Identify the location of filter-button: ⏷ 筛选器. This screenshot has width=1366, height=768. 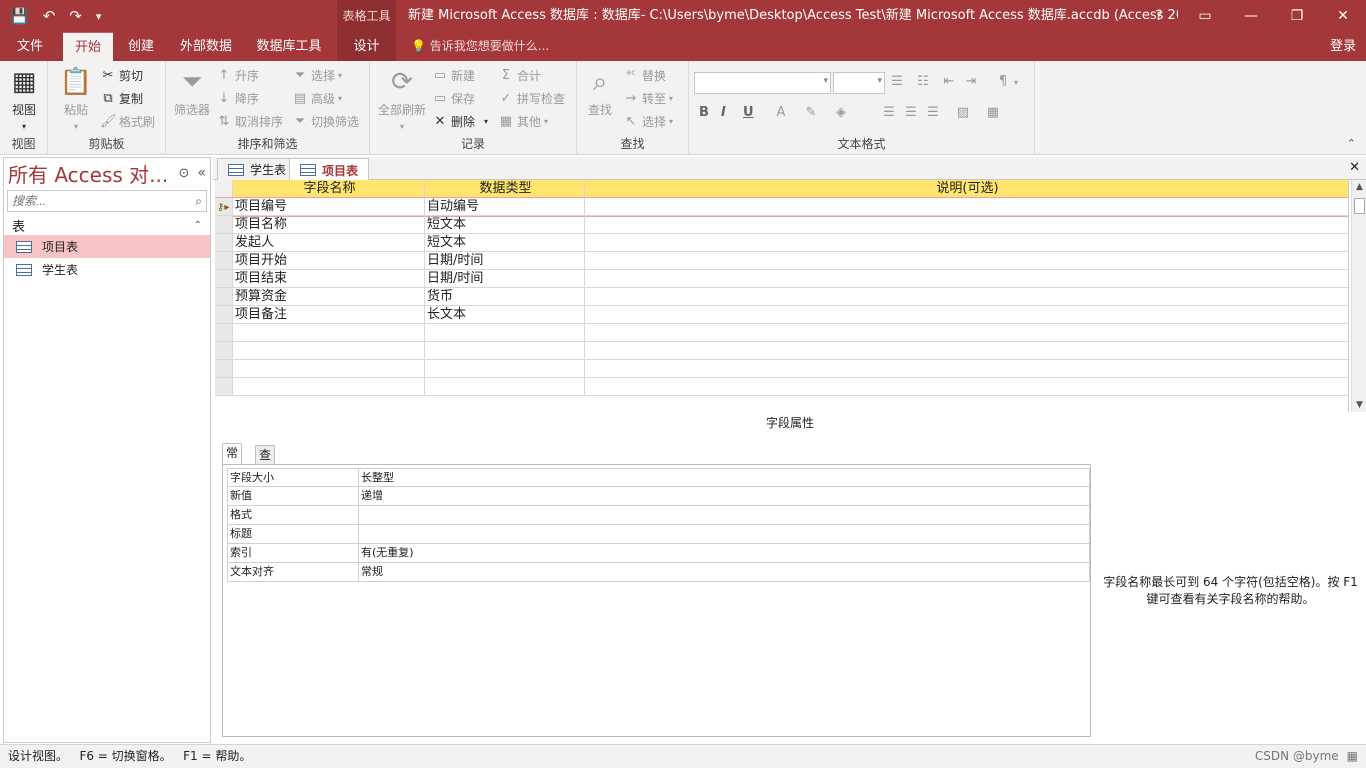
(192, 91).